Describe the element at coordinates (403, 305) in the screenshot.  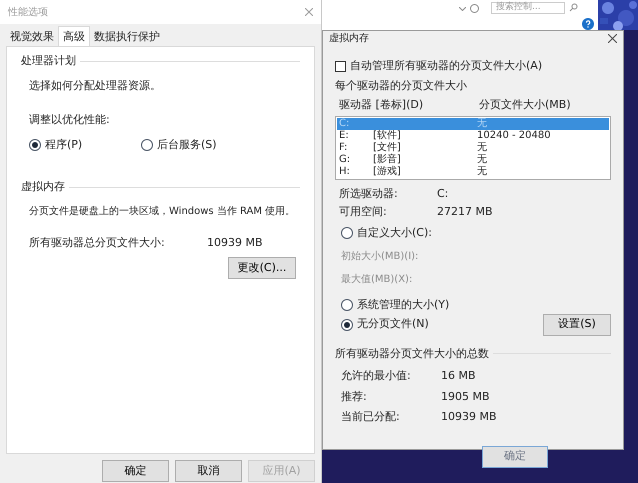
I see `radio-label: 系统管理的大小(Y)` at that location.